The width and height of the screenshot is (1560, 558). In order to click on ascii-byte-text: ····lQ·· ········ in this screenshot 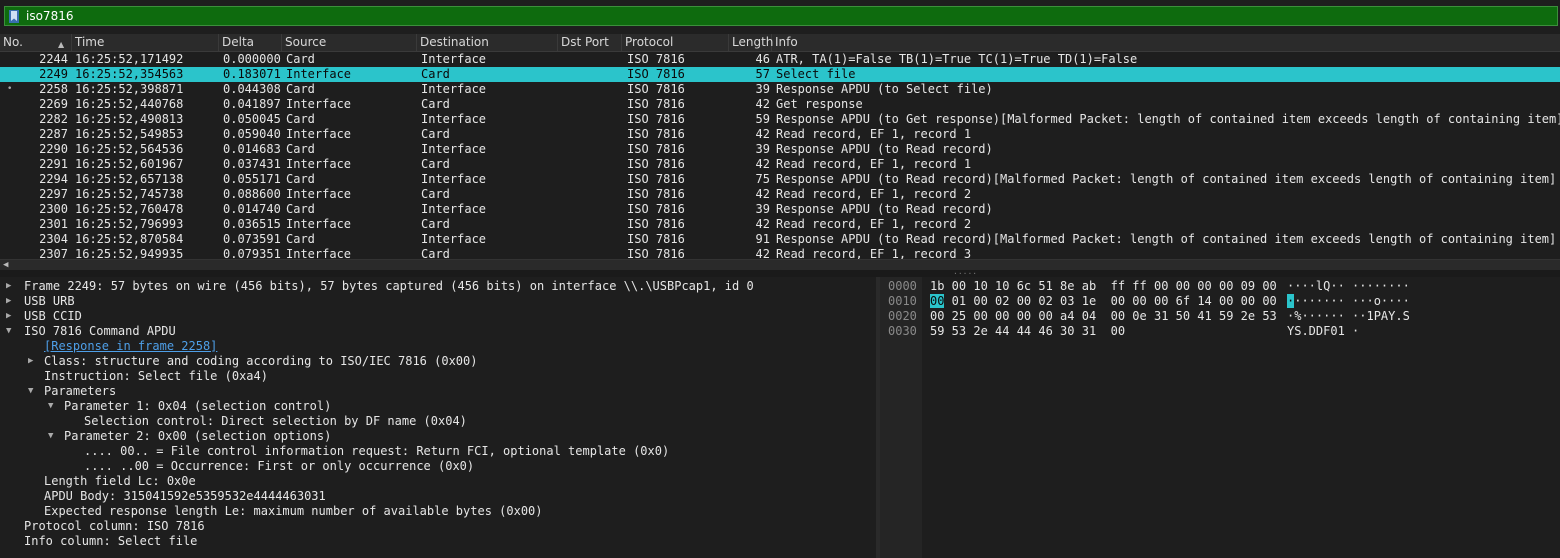, I will do `click(1348, 286)`.